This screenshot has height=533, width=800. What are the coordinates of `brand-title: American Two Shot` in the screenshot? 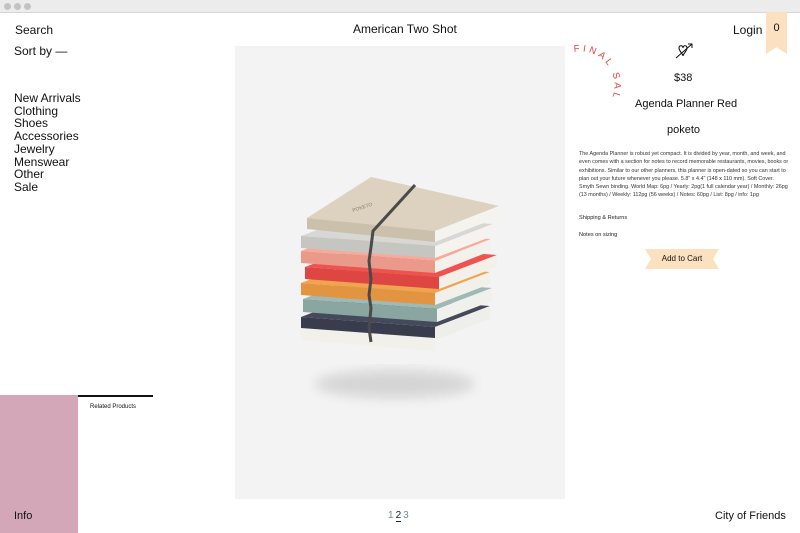 It's located at (405, 29).